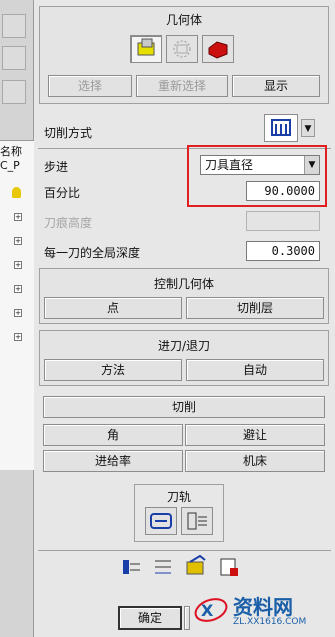 The height and width of the screenshot is (637, 335). Describe the element at coordinates (131, 567) in the screenshot. I see `tool-icon` at that location.